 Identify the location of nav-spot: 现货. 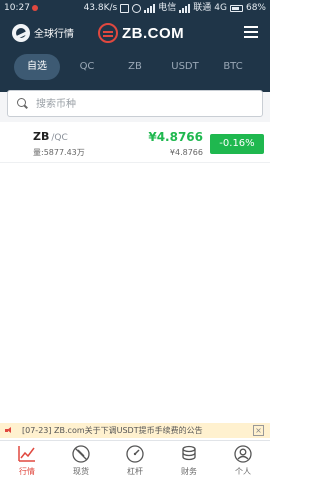
(81, 460).